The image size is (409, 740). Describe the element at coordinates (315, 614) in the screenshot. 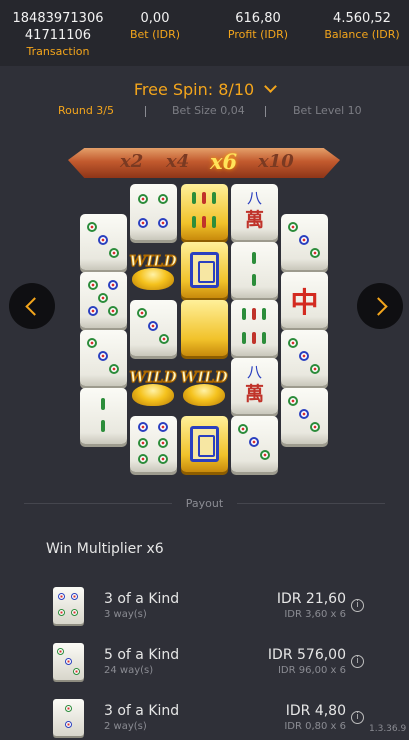

I see `payout-calculation: IDR 3,60 x 6` at that location.